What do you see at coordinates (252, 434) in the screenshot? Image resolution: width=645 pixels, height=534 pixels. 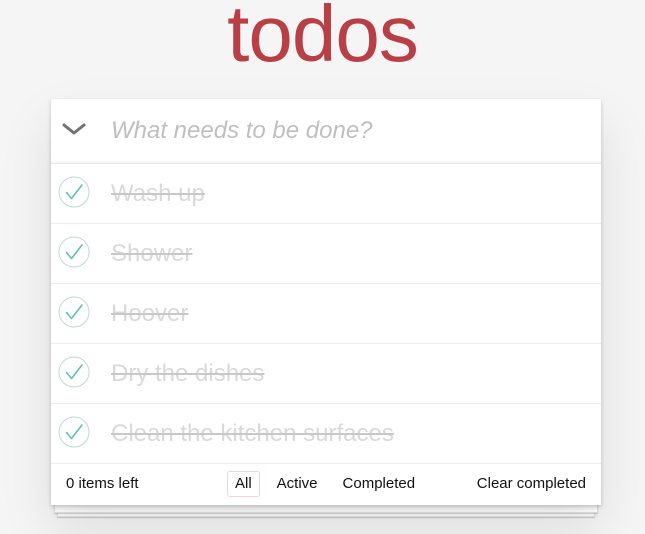 I see `todo-label: Clean the kitchen surfaces` at bounding box center [252, 434].